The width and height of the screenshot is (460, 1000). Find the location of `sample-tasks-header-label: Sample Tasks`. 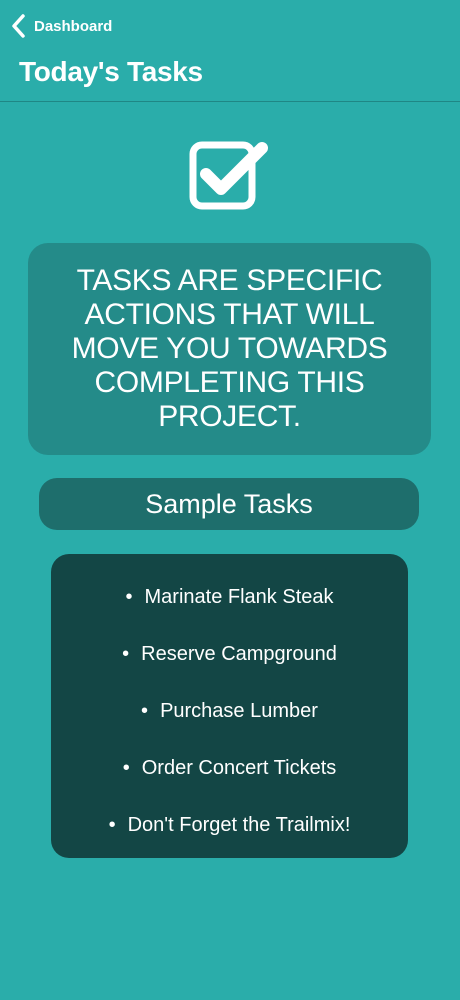

sample-tasks-header-label: Sample Tasks is located at coordinates (229, 503).